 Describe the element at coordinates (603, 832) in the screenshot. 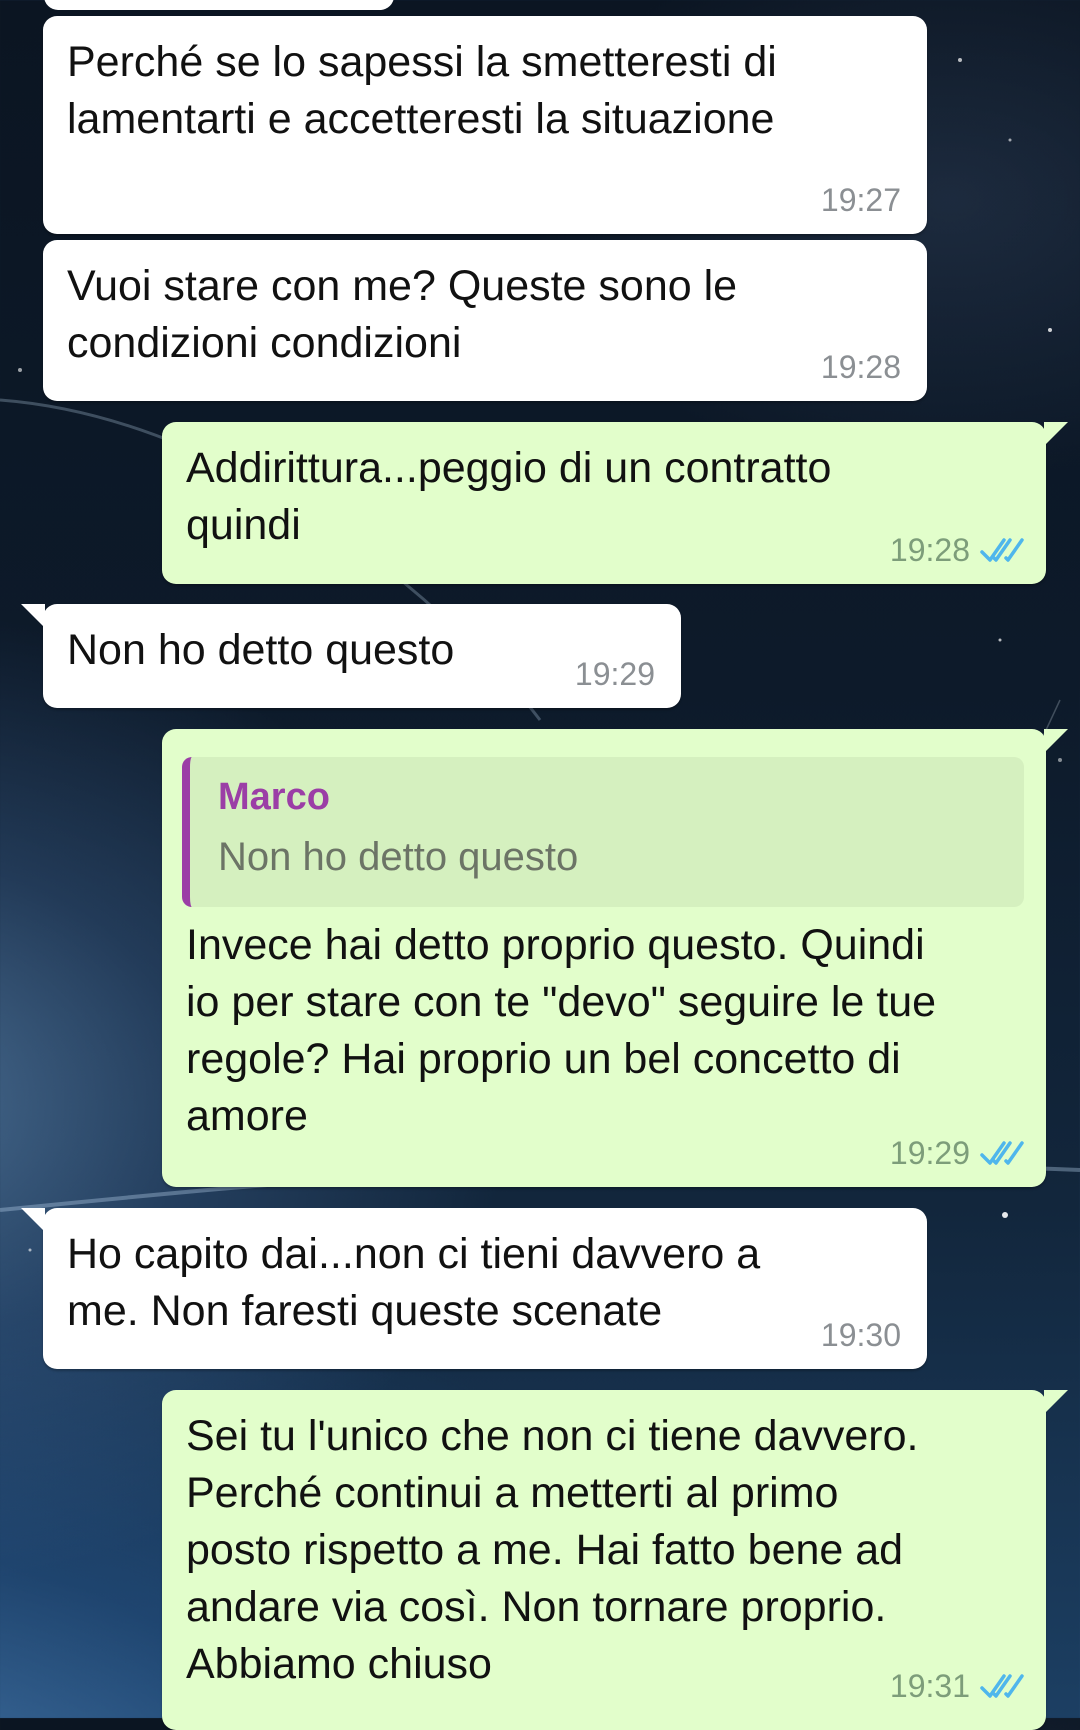

I see `quoted-reply: Marco Non ho detto questo` at that location.